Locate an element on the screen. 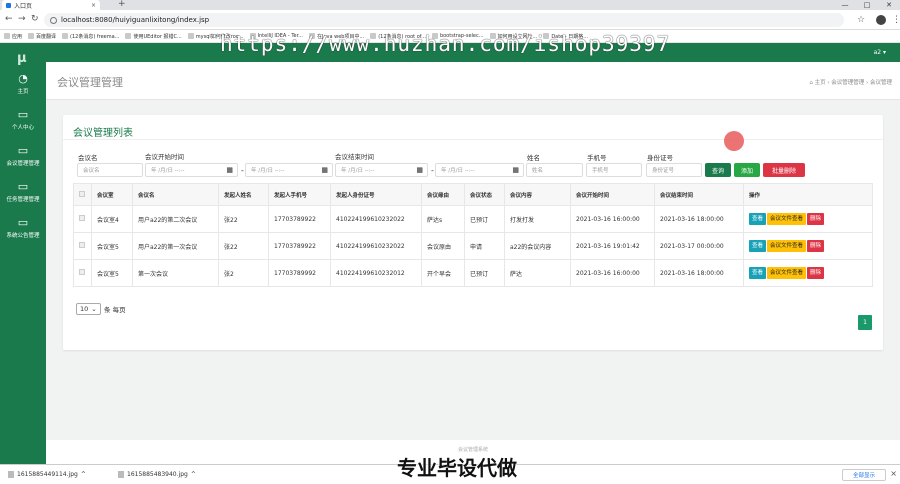  column-header: 会议名 is located at coordinates (175, 194).